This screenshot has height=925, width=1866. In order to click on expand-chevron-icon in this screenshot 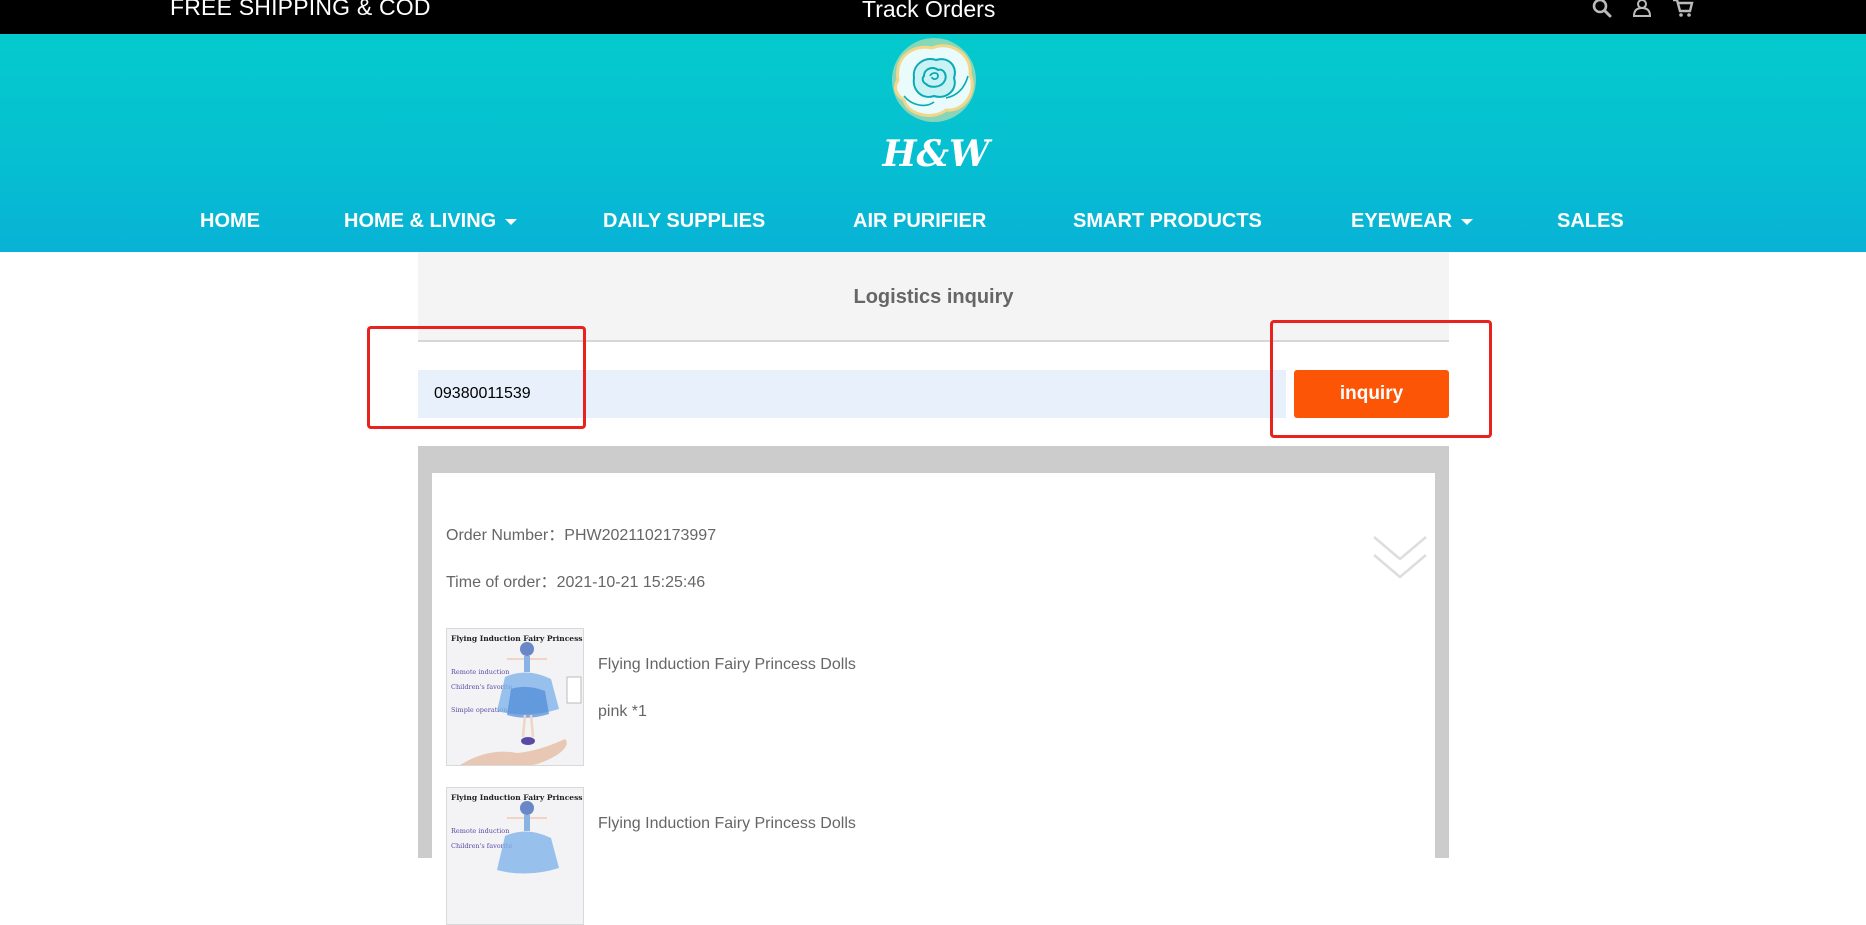, I will do `click(1400, 558)`.